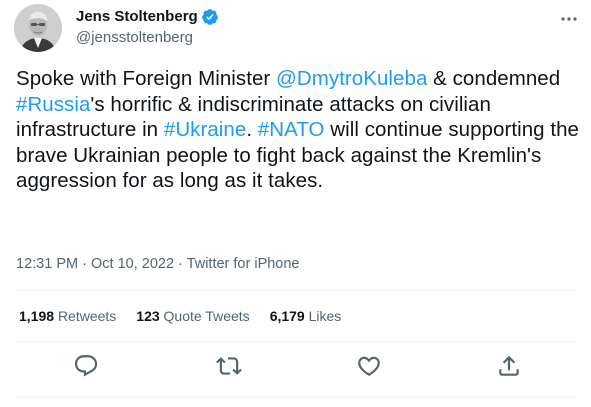 The width and height of the screenshot is (591, 407). I want to click on tweet-source: Twitter for iPhone, so click(243, 264).